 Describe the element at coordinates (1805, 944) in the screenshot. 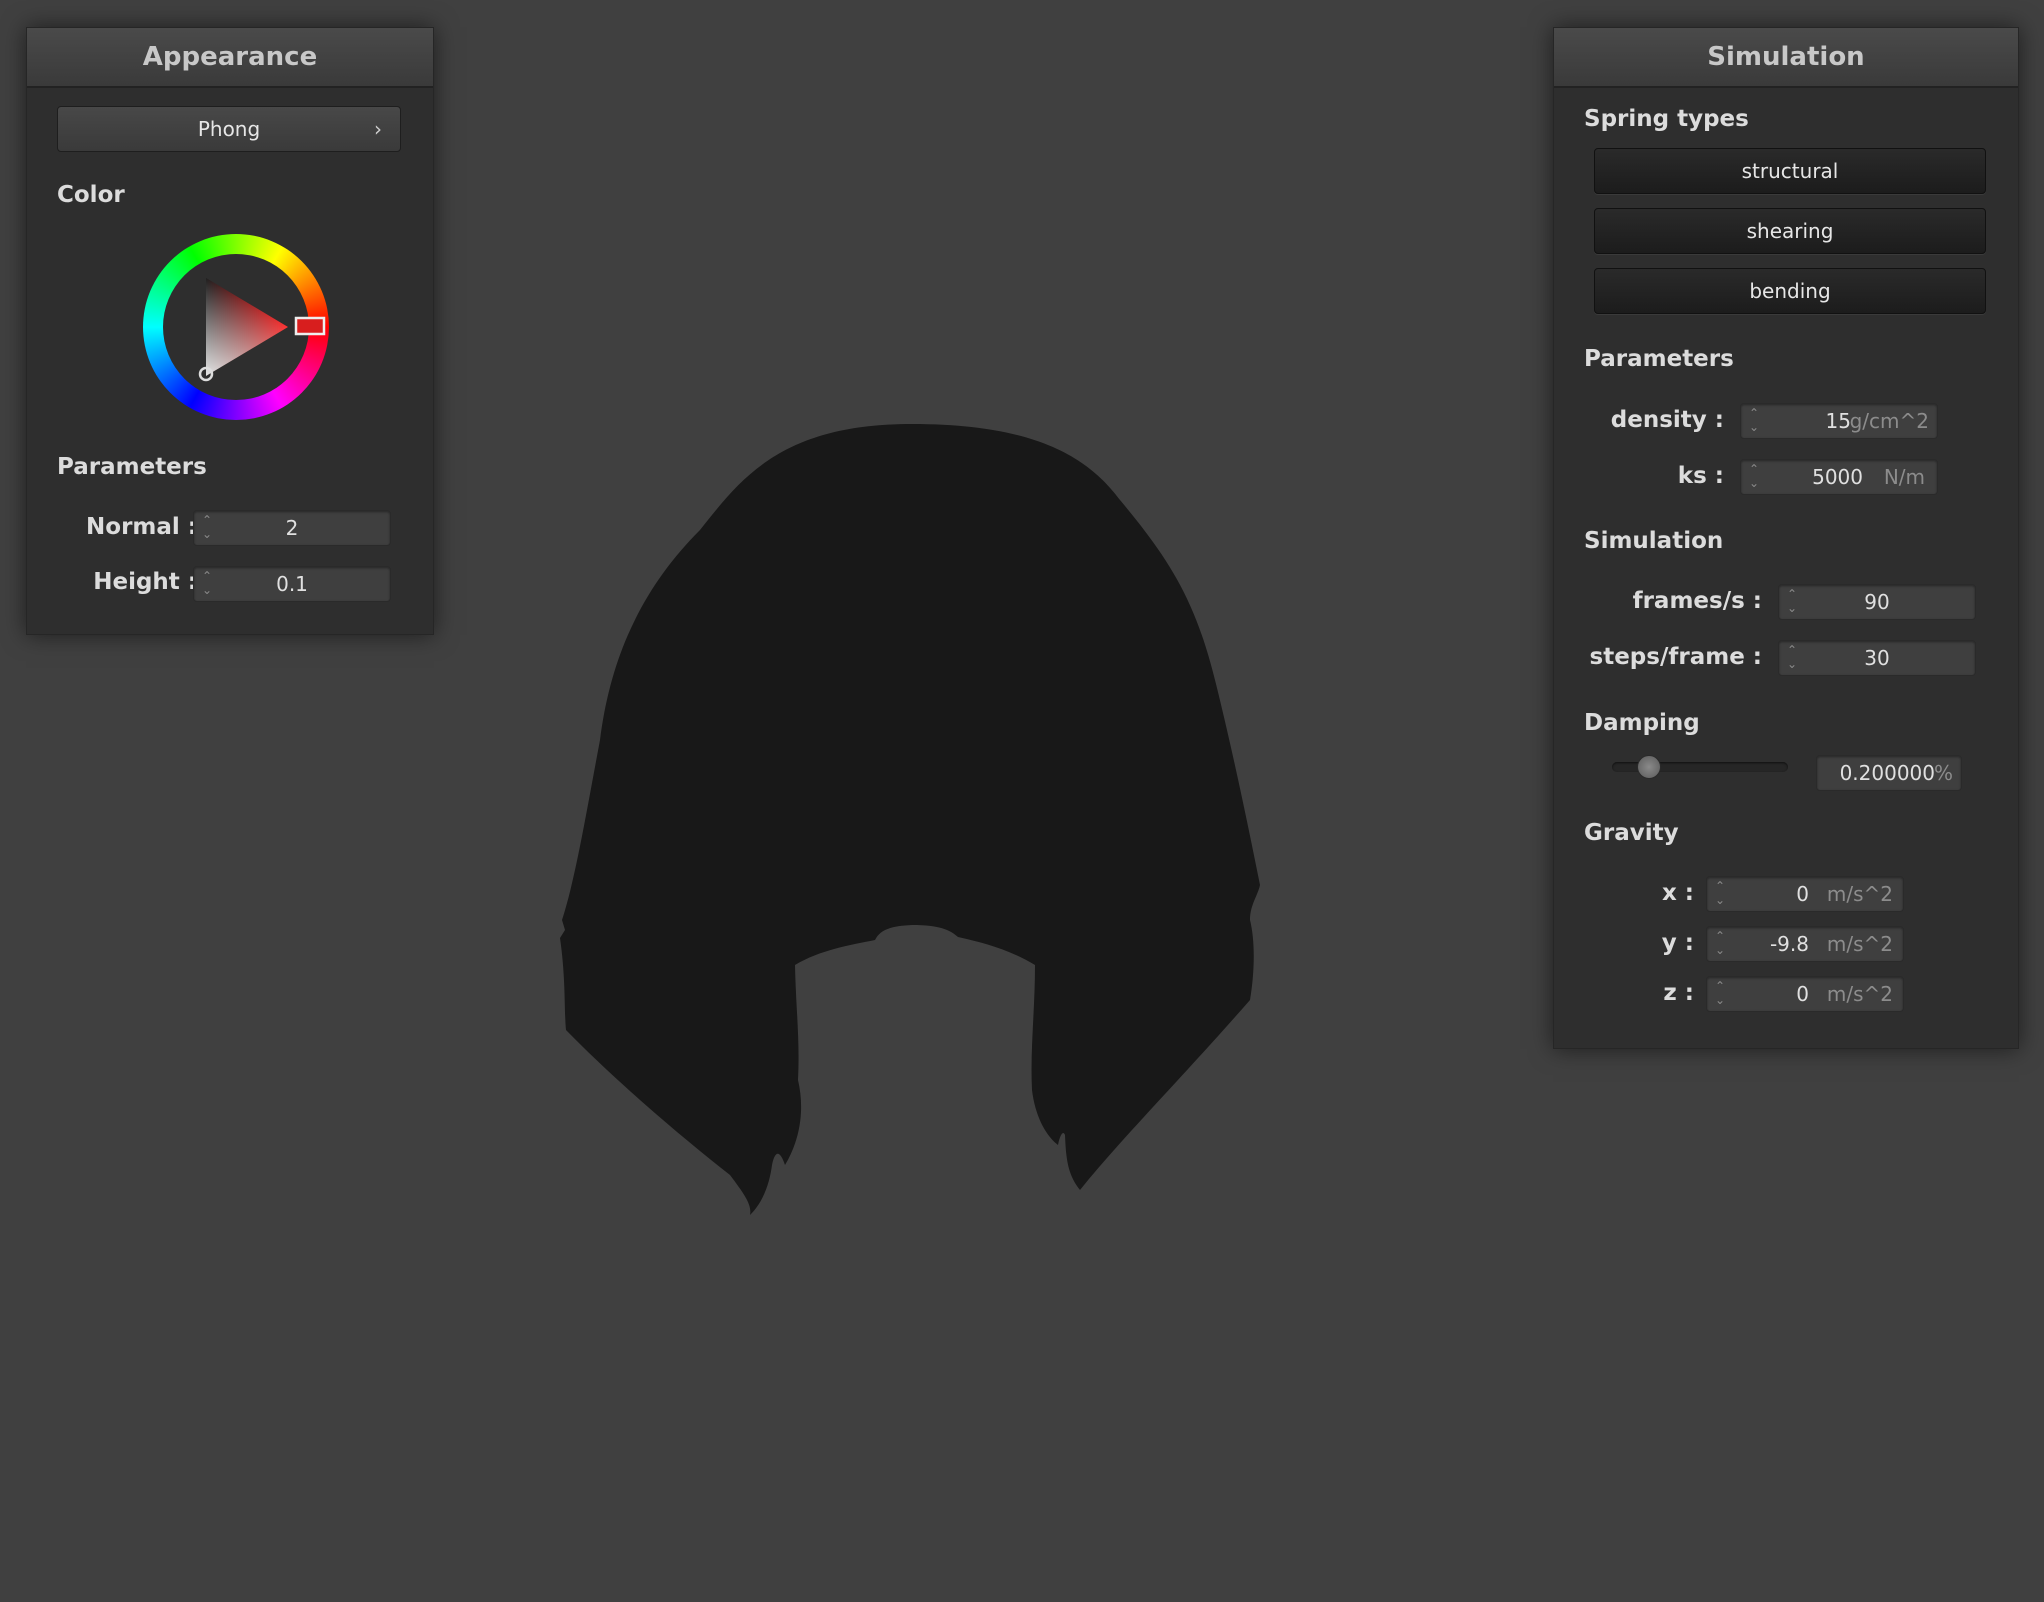

I see `gravity-y-input: ⌃ ⌄ -9.8 m/s^2` at that location.